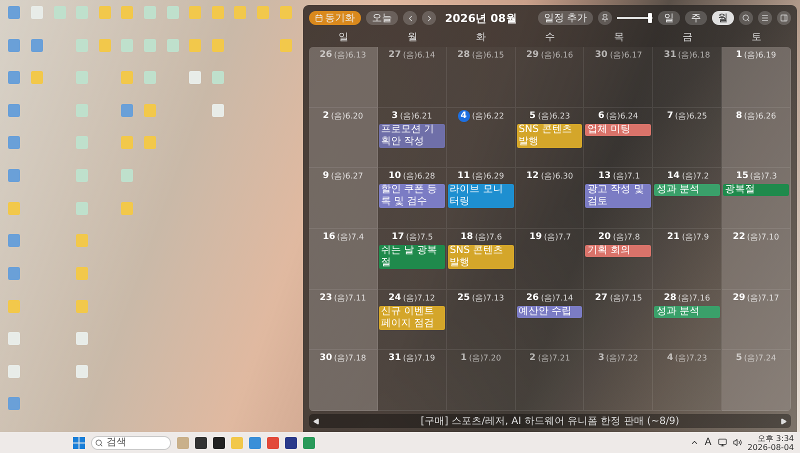 The image size is (800, 453). I want to click on day-cell: 25 (음)7.13, so click(481, 320).